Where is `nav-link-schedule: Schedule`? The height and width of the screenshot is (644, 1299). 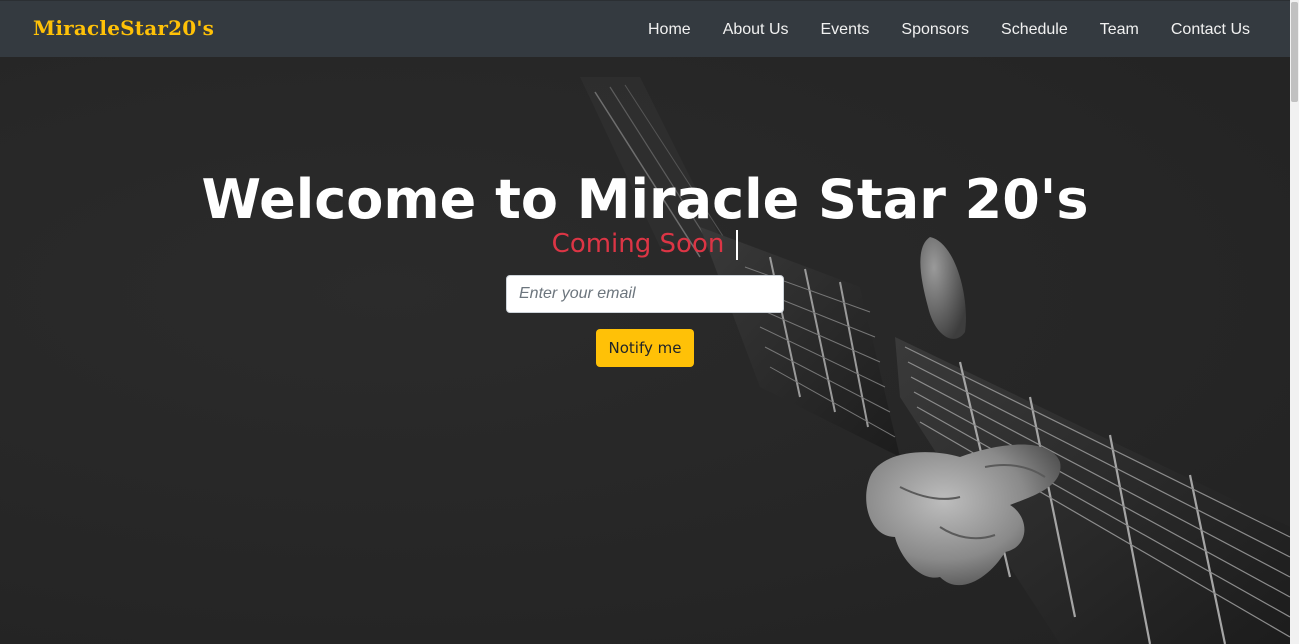 nav-link-schedule: Schedule is located at coordinates (1034, 30).